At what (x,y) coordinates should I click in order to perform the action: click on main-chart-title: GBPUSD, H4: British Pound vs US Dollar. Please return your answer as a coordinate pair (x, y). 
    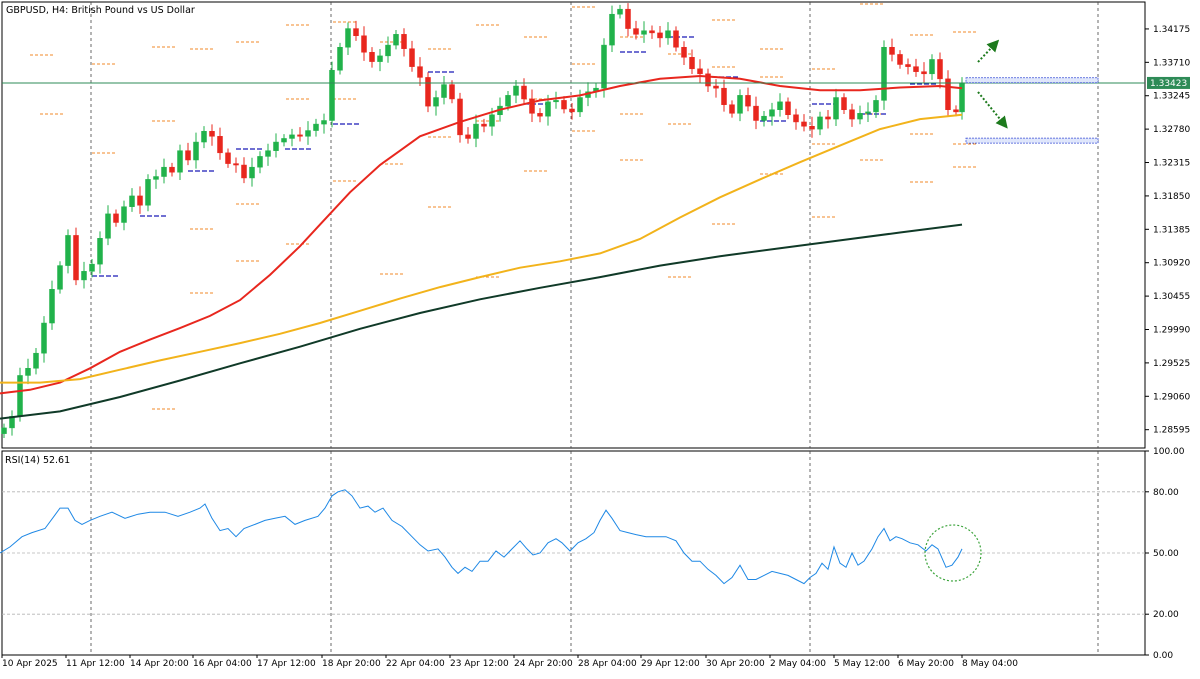
    Looking at the image, I should click on (100, 10).